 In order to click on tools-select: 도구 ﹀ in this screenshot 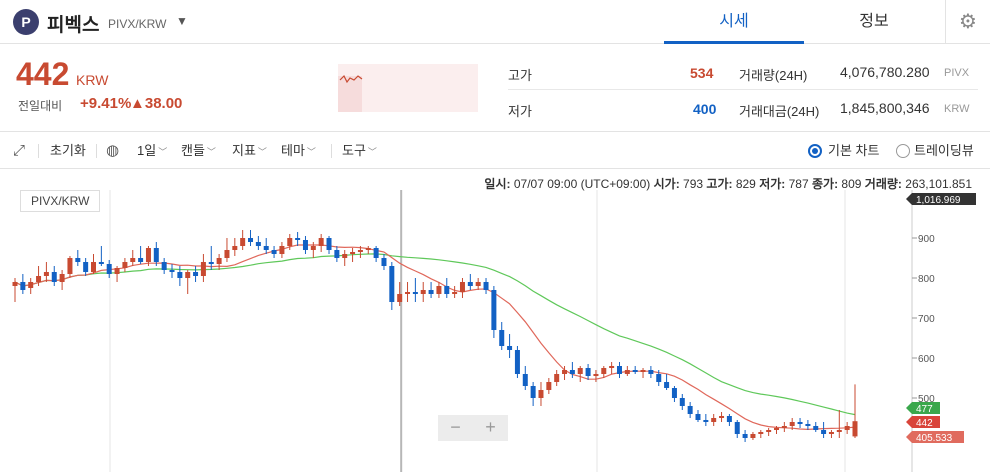, I will do `click(359, 151)`.